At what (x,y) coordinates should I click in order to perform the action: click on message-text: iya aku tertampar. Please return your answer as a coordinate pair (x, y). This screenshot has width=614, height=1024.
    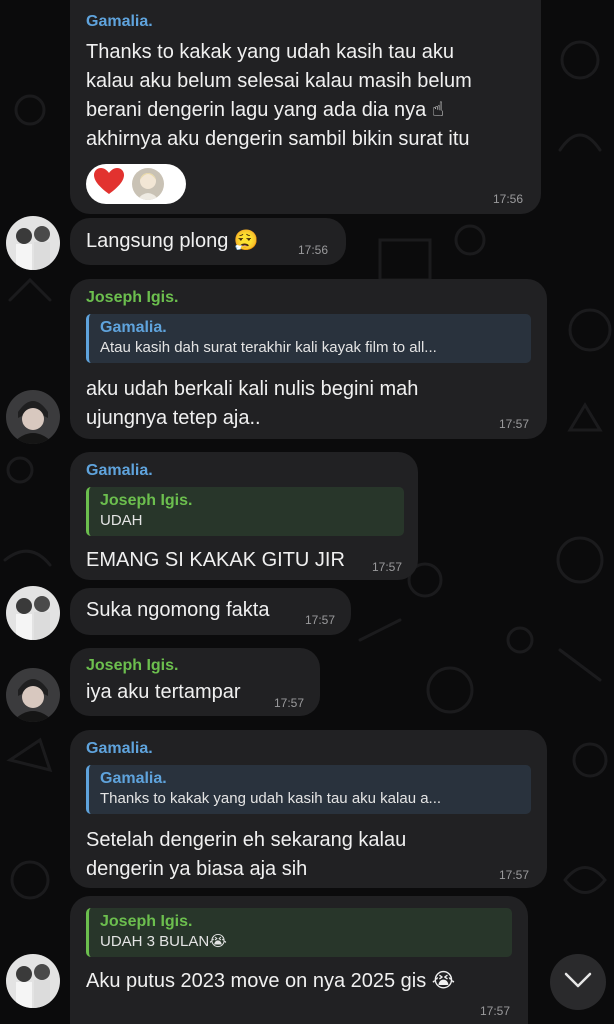
    Looking at the image, I should click on (163, 692).